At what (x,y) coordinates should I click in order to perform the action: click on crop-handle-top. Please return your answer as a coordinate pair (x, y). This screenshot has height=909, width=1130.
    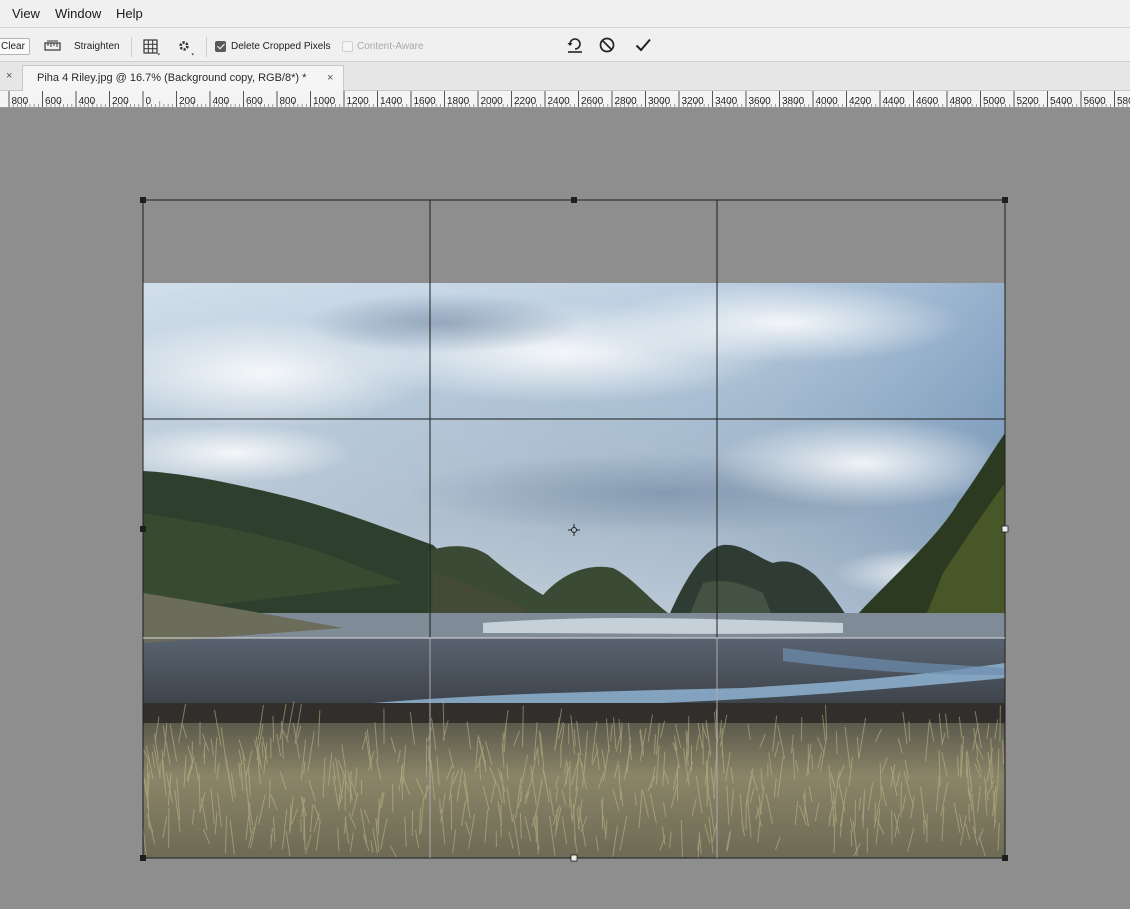
    Looking at the image, I should click on (574, 200).